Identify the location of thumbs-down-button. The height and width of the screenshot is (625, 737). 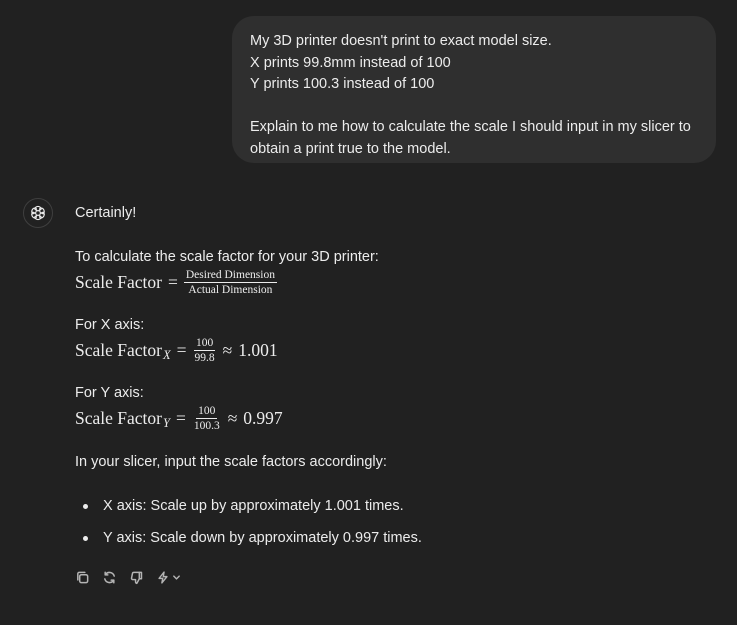
(136, 577).